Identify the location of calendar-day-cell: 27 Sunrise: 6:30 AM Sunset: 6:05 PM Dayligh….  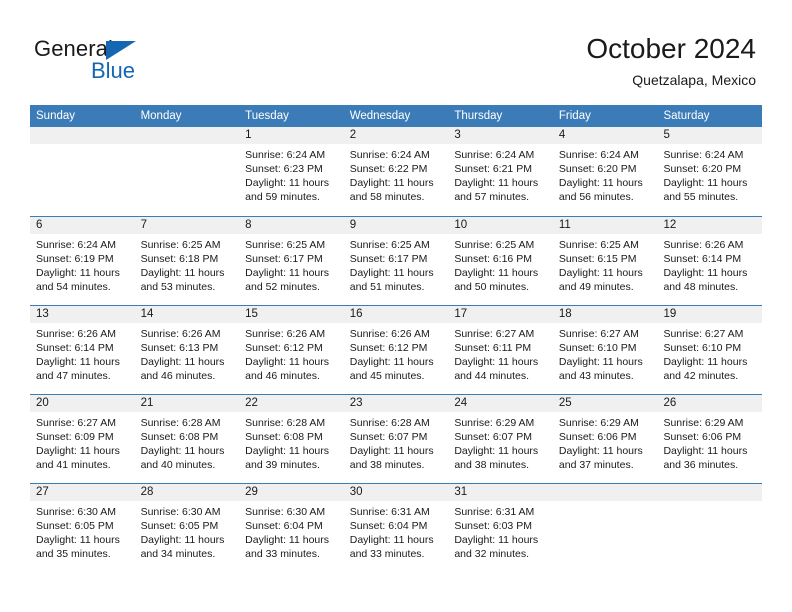
(82, 528).